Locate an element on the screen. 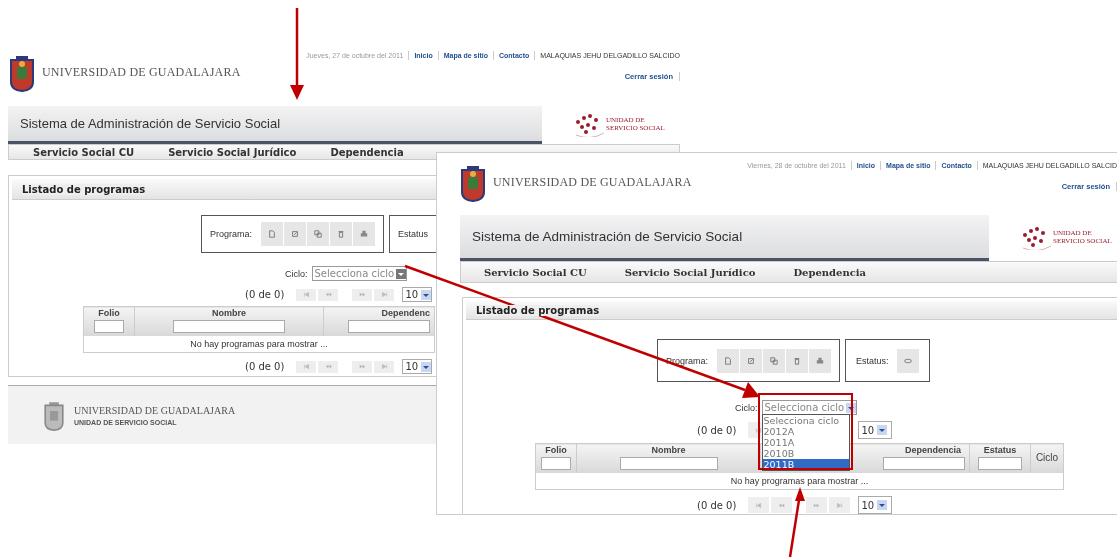 This screenshot has height=558, width=1117. arrow is located at coordinates (796, 522).